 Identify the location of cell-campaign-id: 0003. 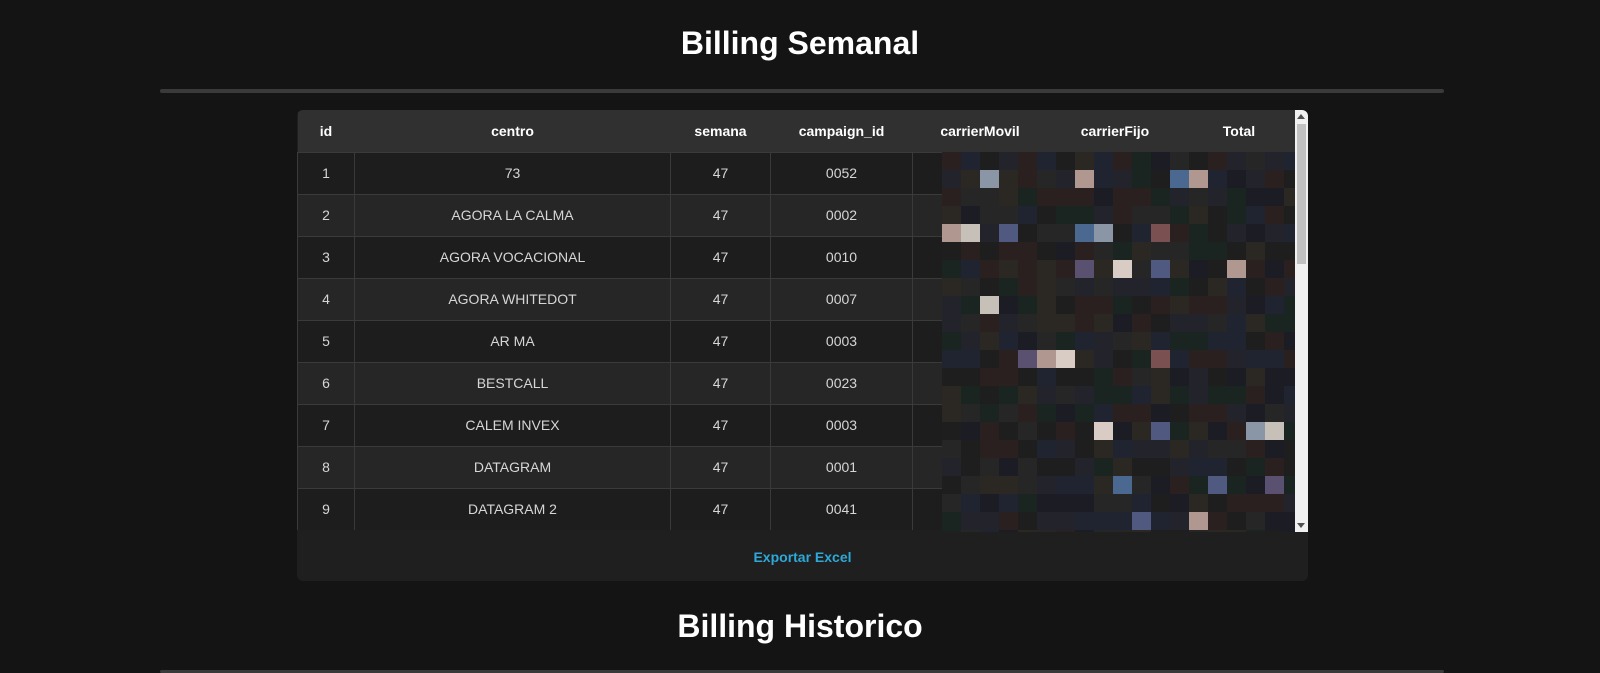
(841, 340).